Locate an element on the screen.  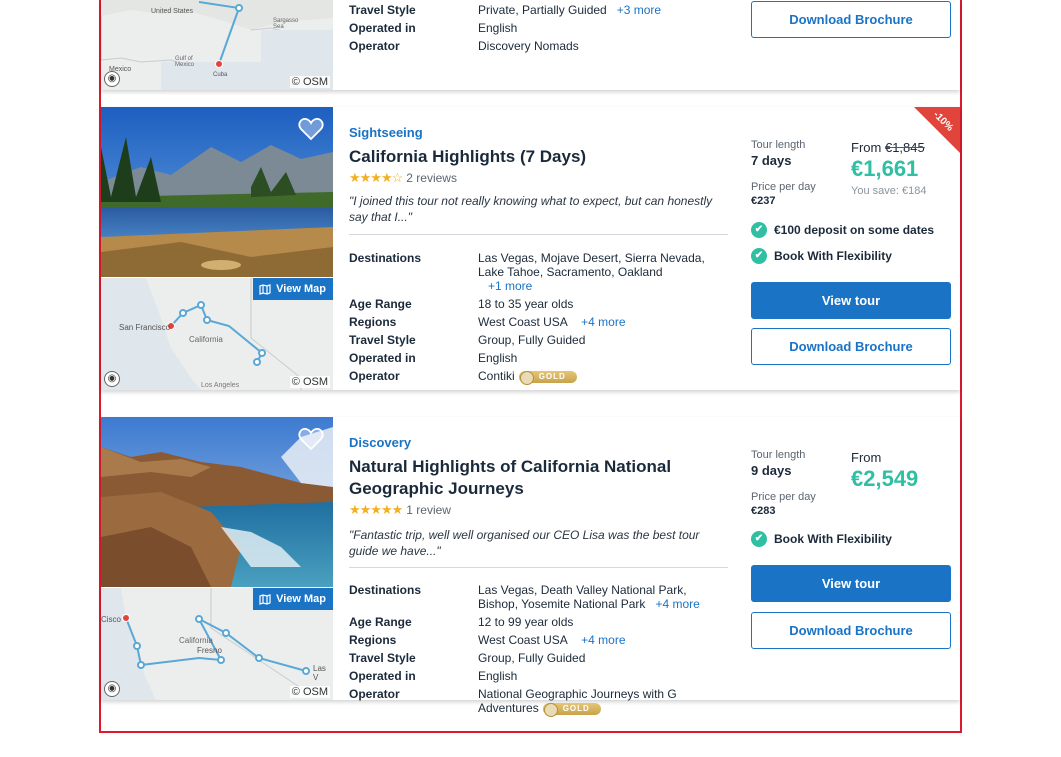
tour-category: Sightseeing is located at coordinates (534, 132).